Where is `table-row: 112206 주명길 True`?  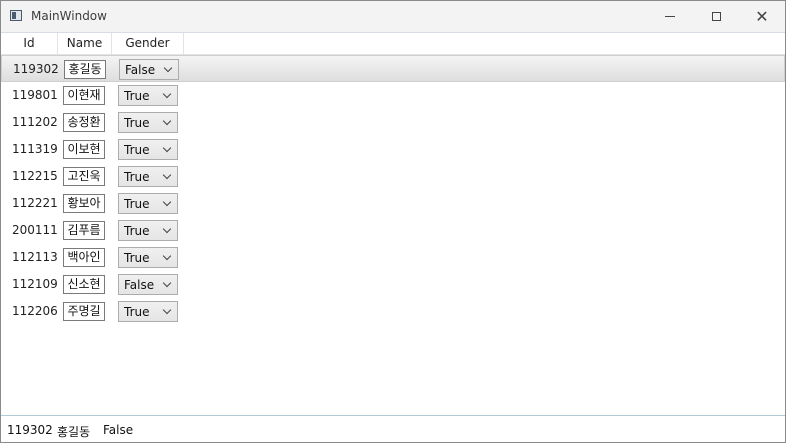
table-row: 112206 주명길 True is located at coordinates (393, 311).